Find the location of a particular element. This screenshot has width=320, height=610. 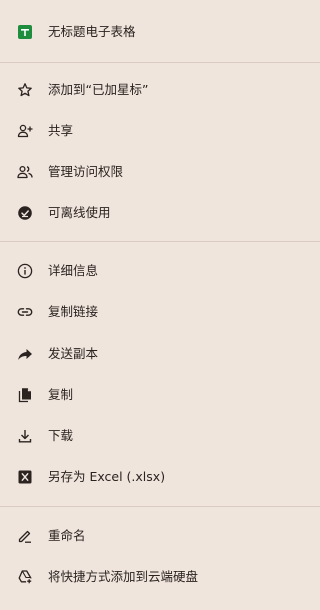

menu-item-label: 将快捷方式添加到云端硬盘 is located at coordinates (123, 576).